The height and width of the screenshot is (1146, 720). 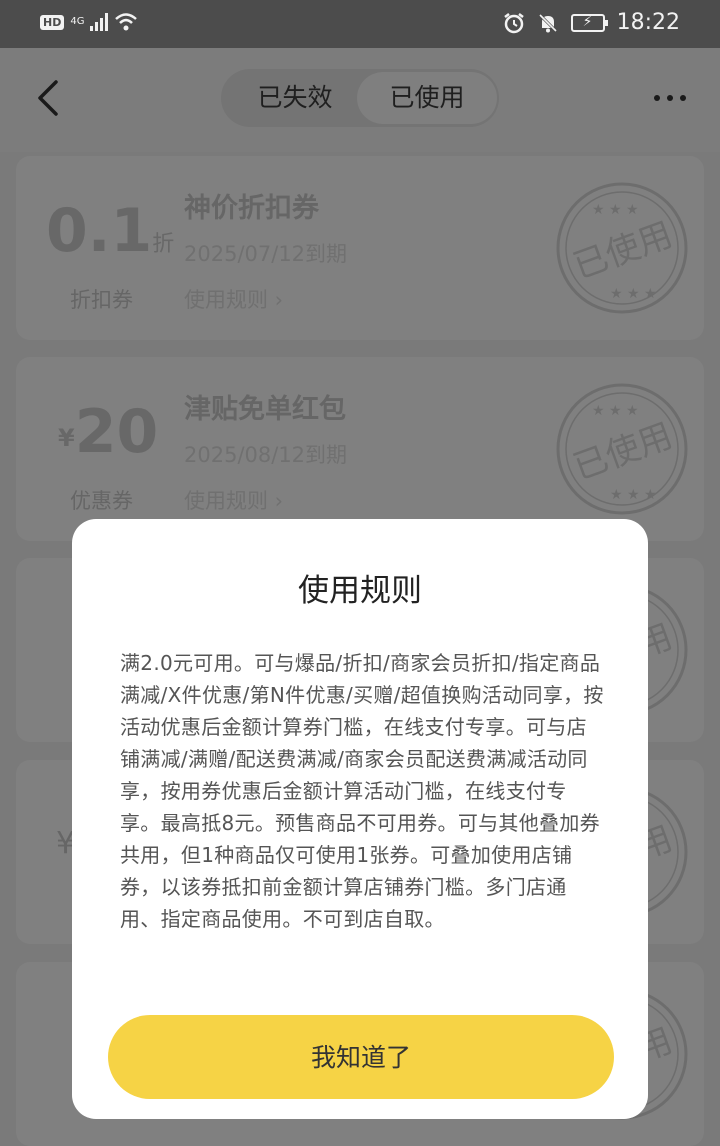 What do you see at coordinates (266, 254) in the screenshot?
I see `coupon-expiry: 2025/07/12到期` at bounding box center [266, 254].